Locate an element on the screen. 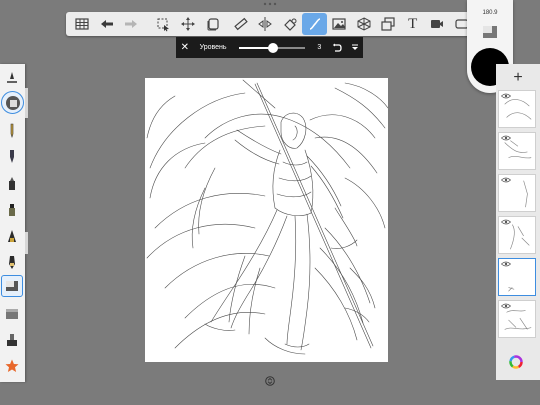  level-label: Уровень is located at coordinates (213, 47).